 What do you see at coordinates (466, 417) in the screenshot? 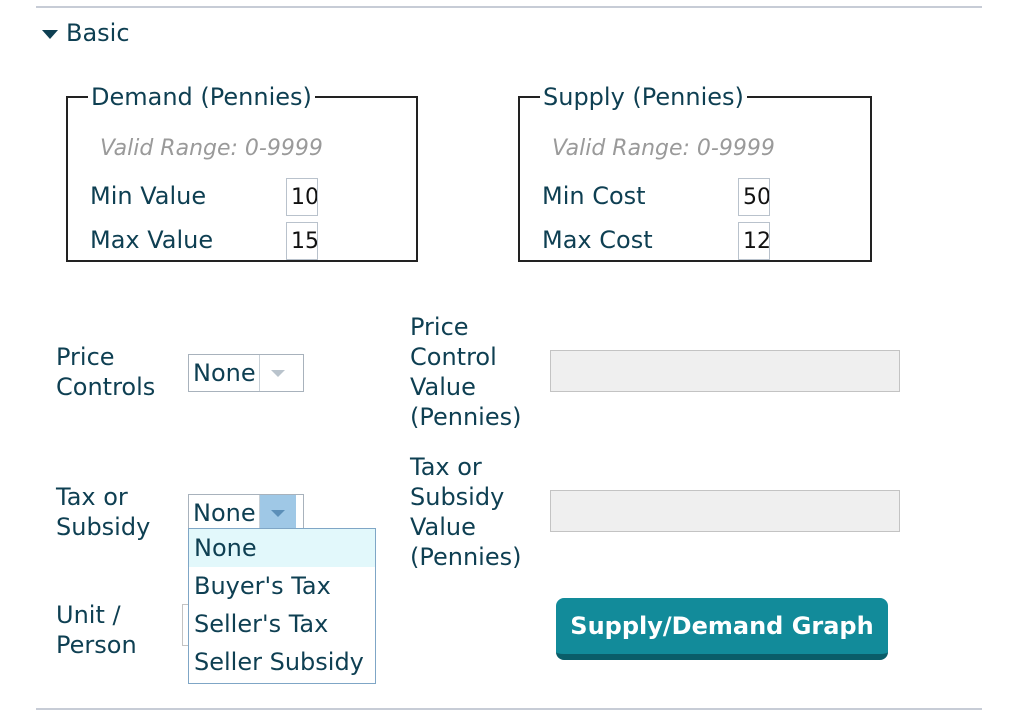
I see `price-control-value-label-line: (Pennies)` at bounding box center [466, 417].